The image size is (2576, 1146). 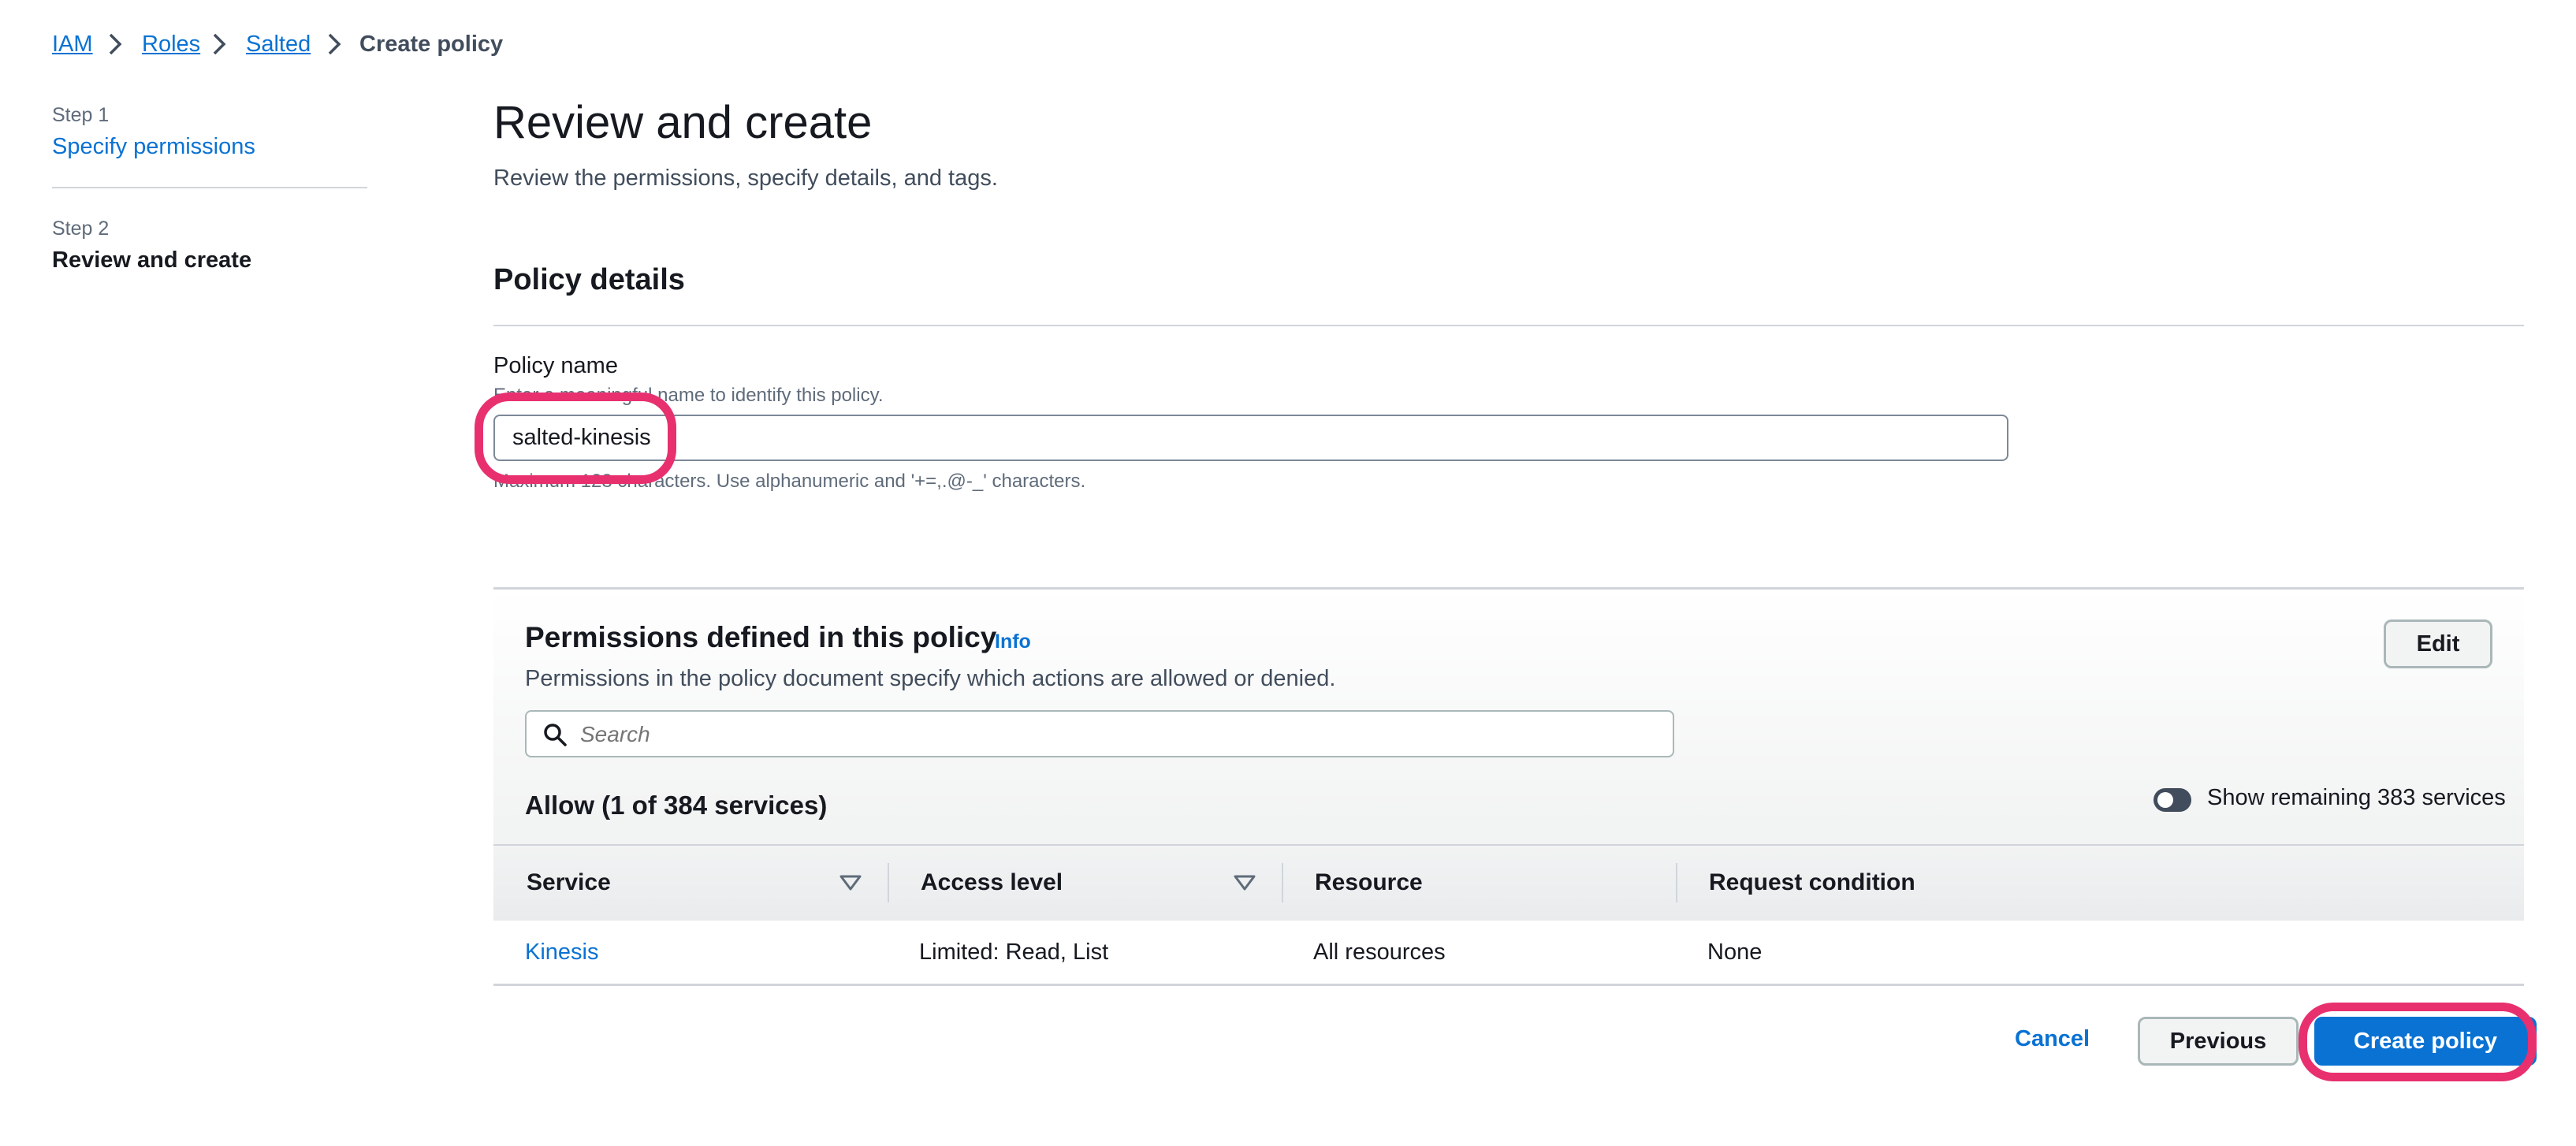 I want to click on policy-name-label: Policy name, so click(x=555, y=366).